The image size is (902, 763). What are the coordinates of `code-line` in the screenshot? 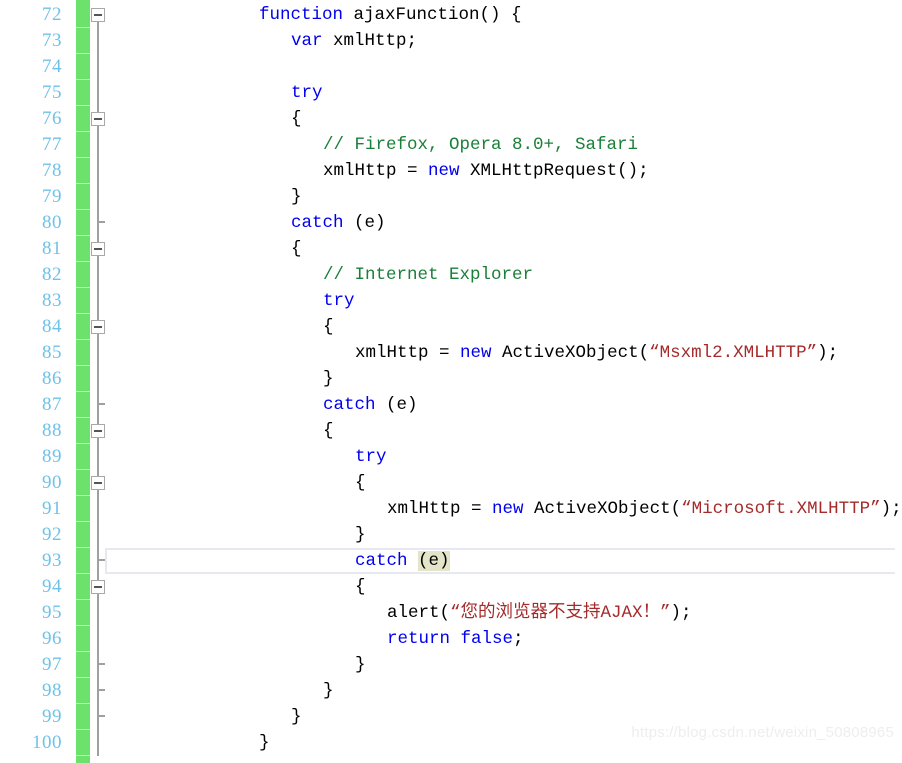 It's located at (503, 67).